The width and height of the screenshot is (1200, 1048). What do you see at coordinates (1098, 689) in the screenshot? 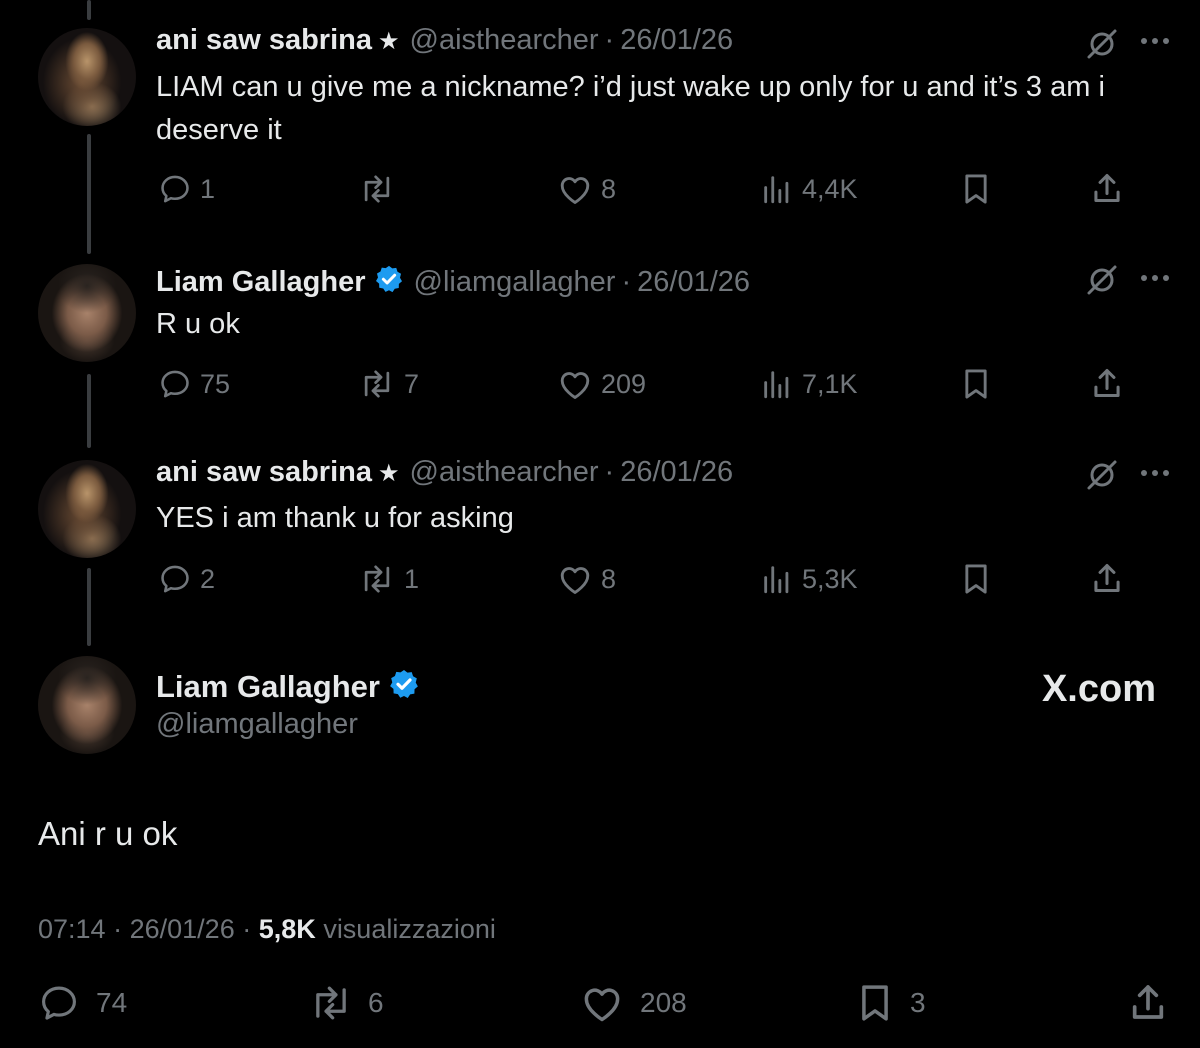
I see `xcom-watermark: X.com` at bounding box center [1098, 689].